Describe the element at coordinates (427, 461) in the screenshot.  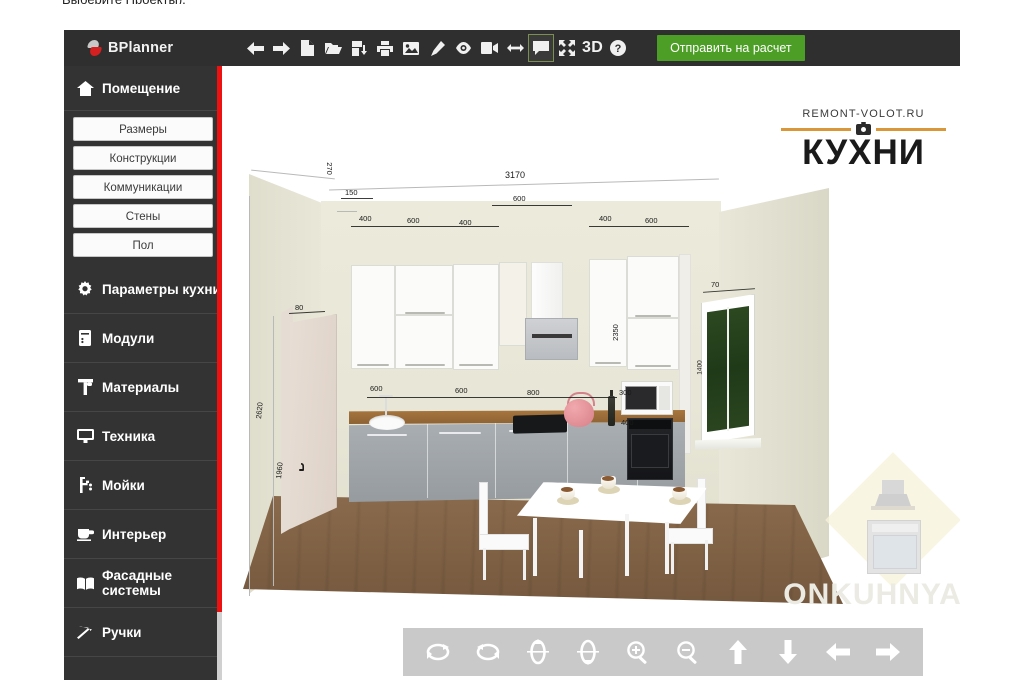
I see `cabinet-divider` at that location.